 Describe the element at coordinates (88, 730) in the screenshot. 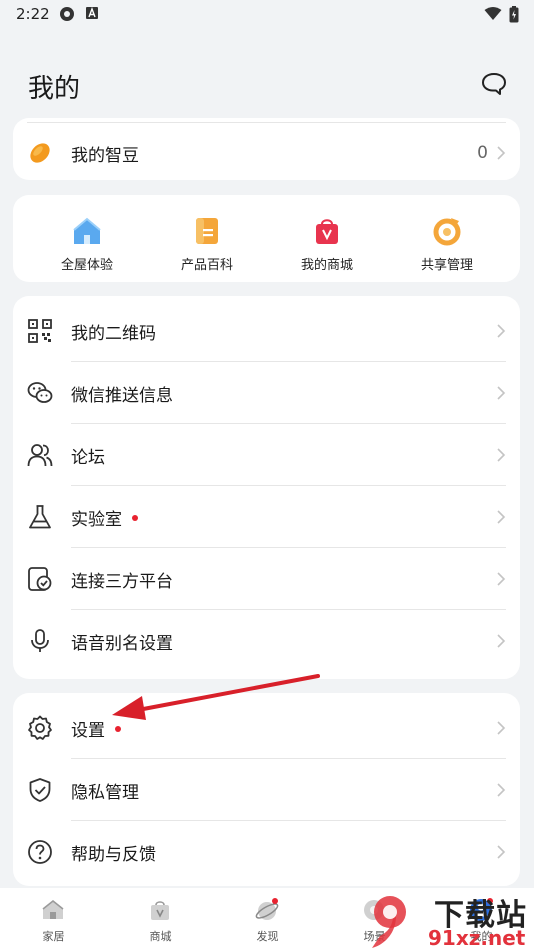

I see `menu-item-text: 设置` at that location.